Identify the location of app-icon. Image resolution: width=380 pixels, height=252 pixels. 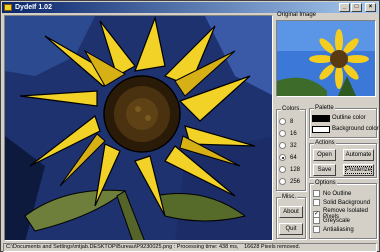
(8, 7).